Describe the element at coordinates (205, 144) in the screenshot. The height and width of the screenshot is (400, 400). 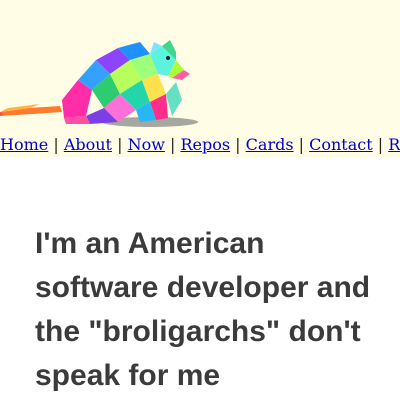
I see `nav-link-repos: Repos` at that location.